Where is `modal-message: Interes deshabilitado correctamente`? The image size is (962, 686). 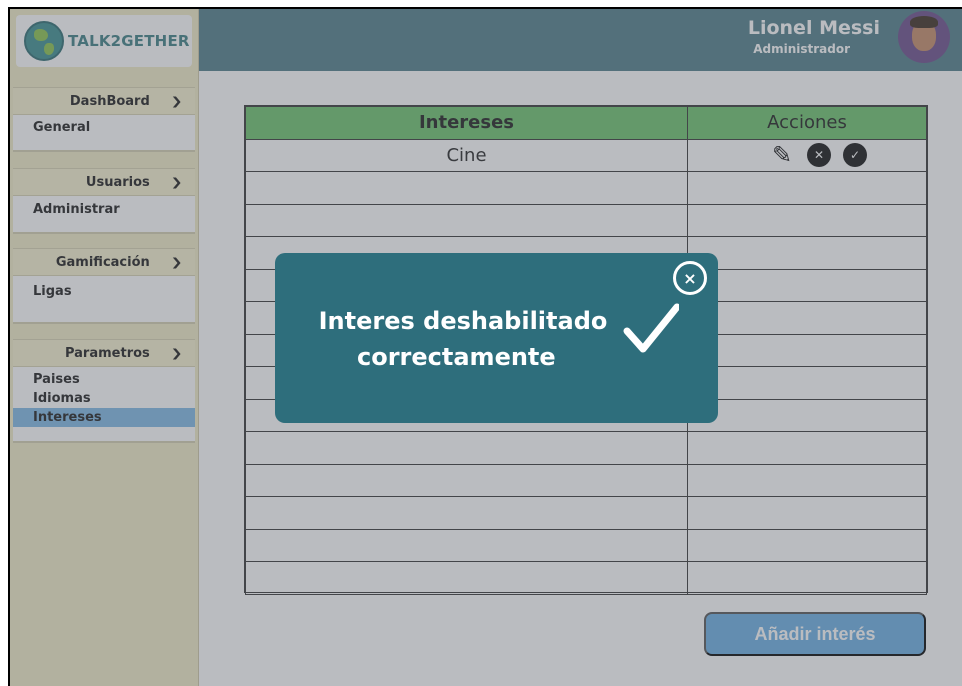
modal-message: Interes deshabilitado correctamente is located at coordinates (463, 339).